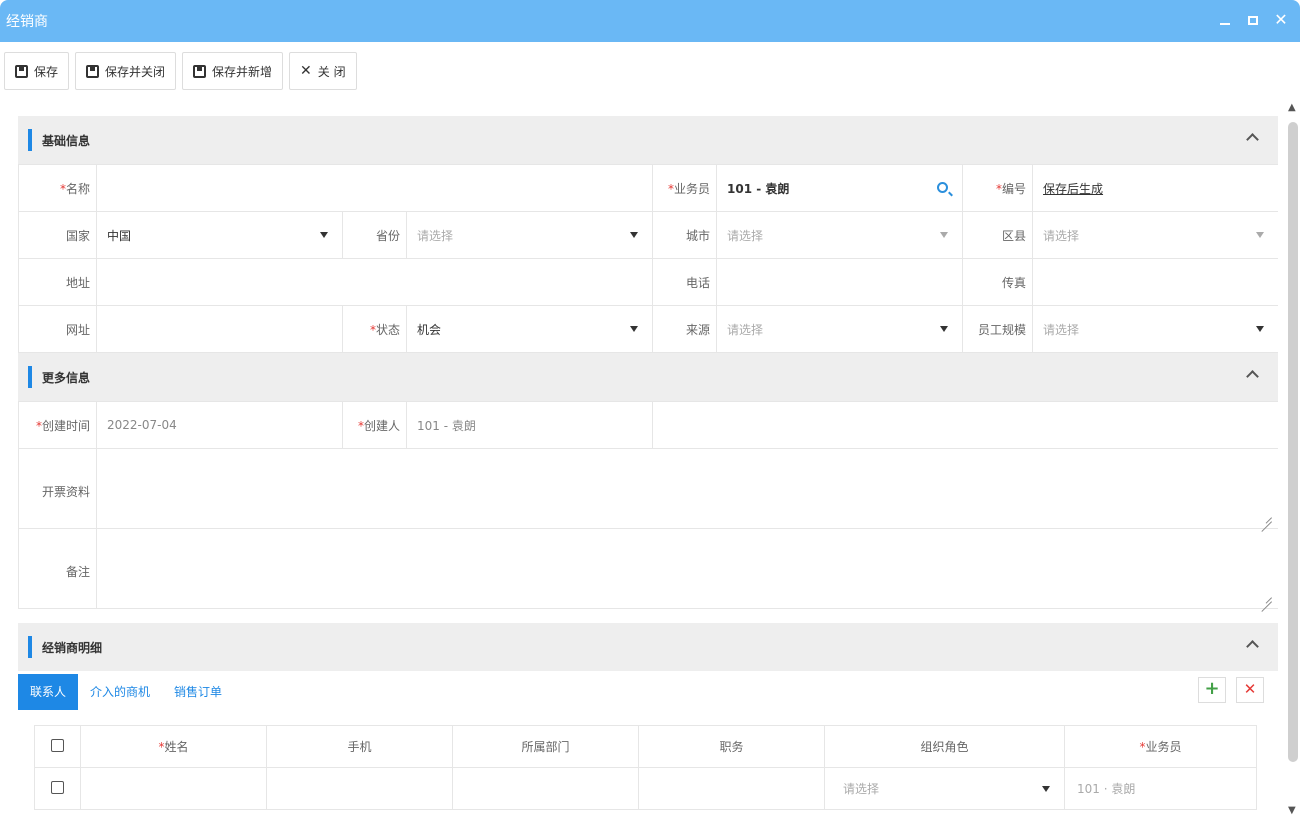 Image resolution: width=1300 pixels, height=818 pixels. I want to click on country-label: 国家, so click(57, 235).